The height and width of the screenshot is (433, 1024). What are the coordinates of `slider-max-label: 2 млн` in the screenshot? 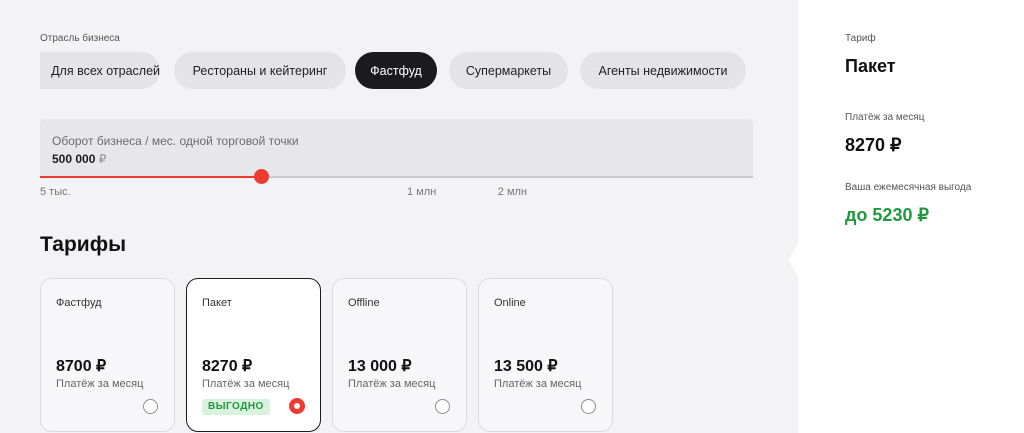 It's located at (512, 192).